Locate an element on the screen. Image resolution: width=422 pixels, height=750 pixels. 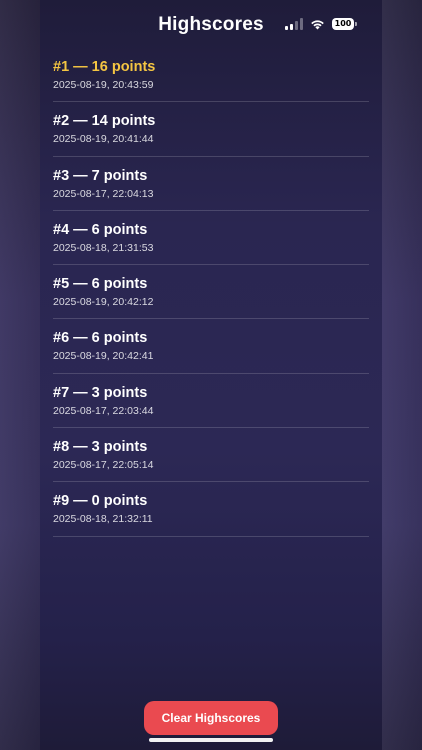
highscore-timestamp: 2025-08-19, 20:41:44 is located at coordinates (103, 139).